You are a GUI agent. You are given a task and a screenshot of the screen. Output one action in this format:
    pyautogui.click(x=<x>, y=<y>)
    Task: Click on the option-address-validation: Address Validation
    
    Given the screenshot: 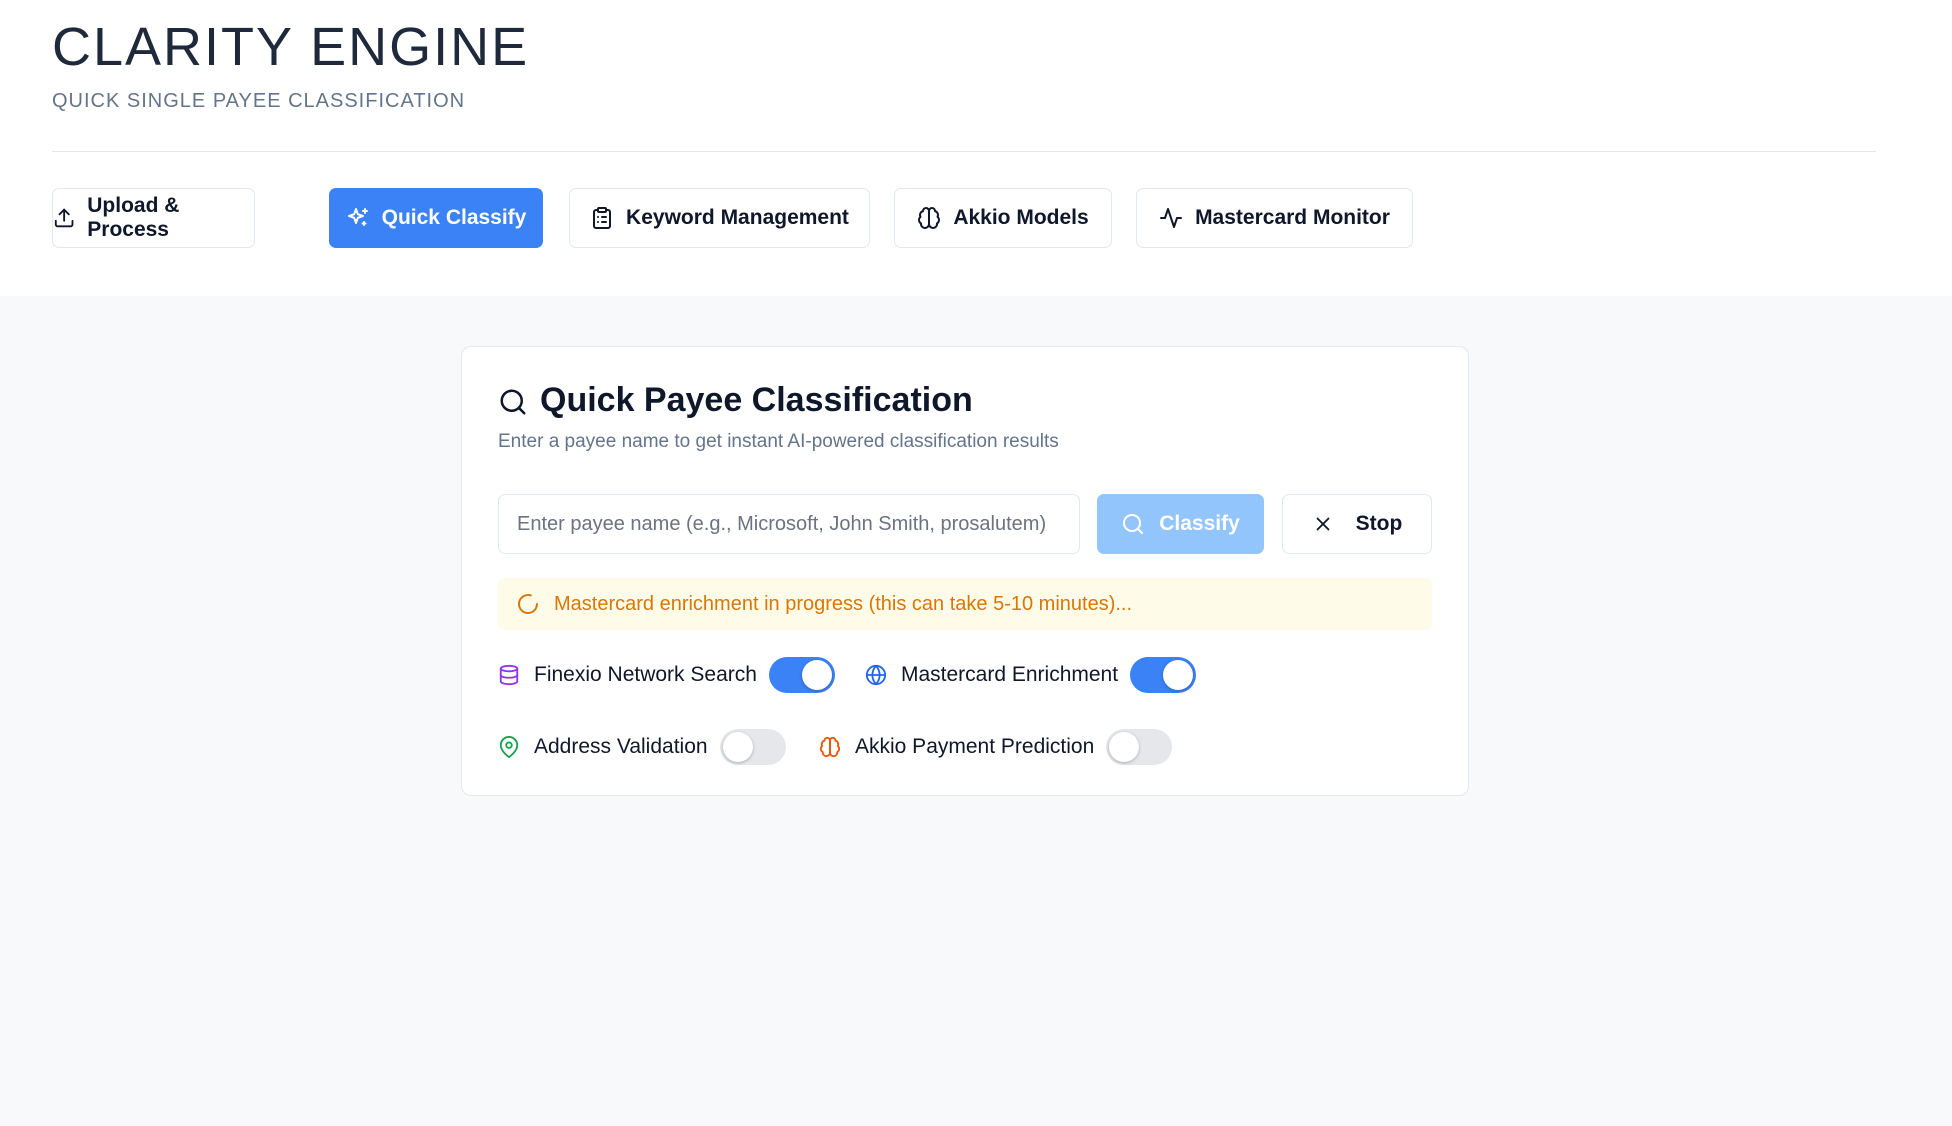 What is the action you would take?
    pyautogui.click(x=642, y=747)
    